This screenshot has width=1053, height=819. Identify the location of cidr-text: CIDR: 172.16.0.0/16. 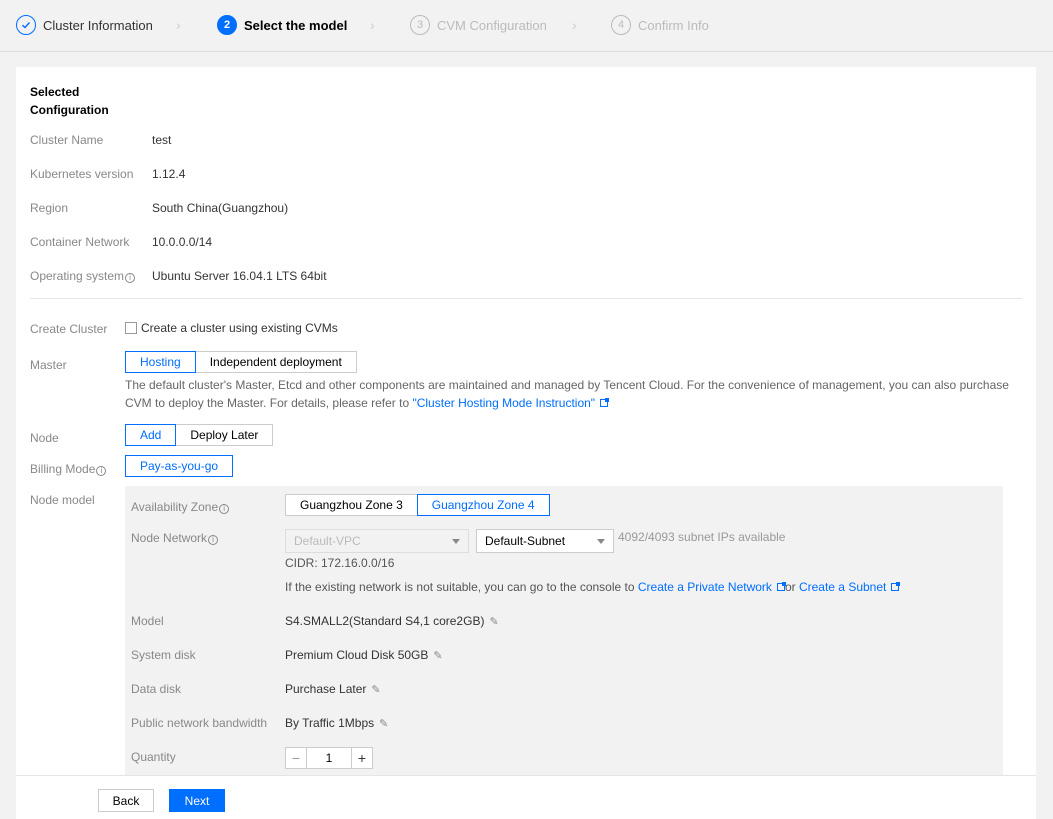
(340, 563).